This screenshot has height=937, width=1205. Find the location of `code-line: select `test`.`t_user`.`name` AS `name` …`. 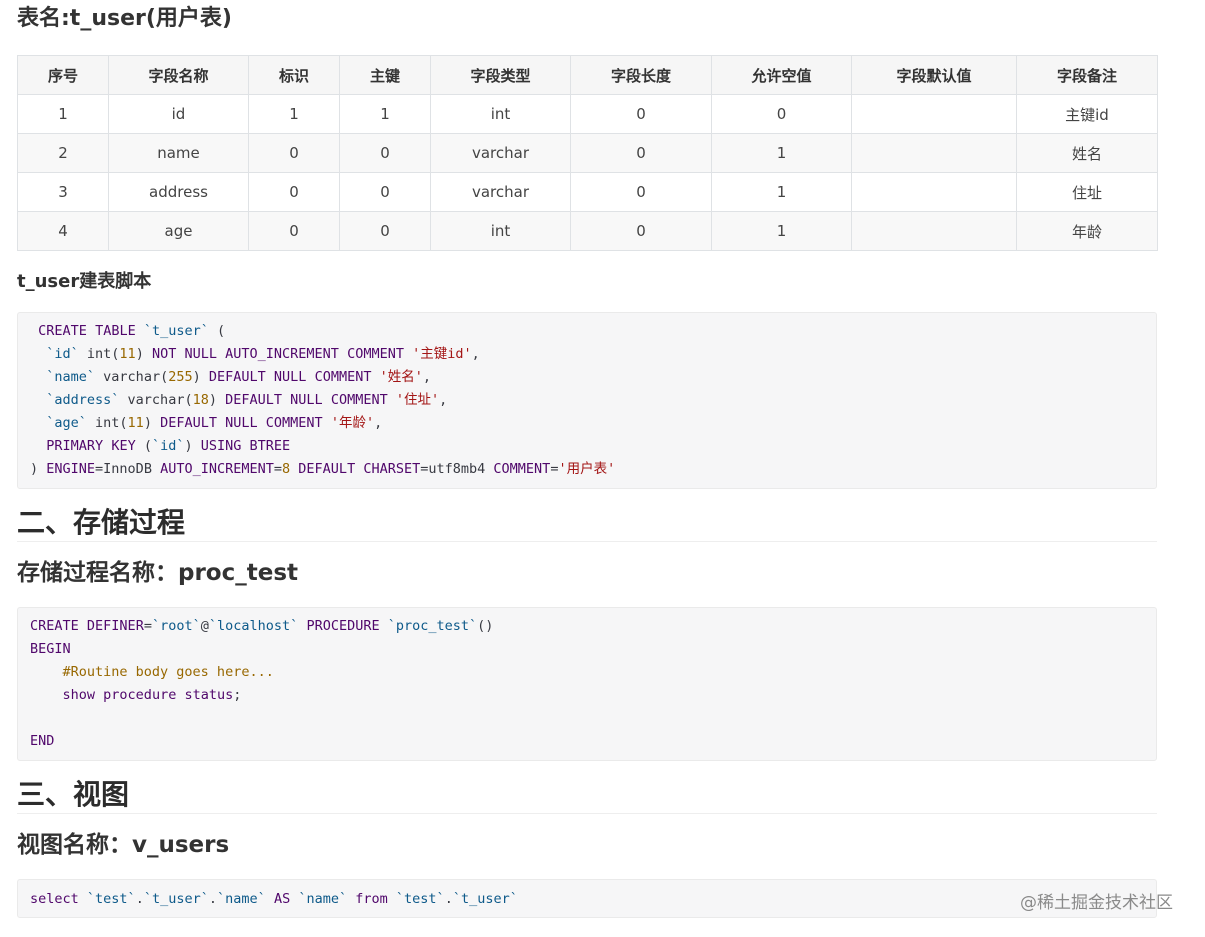

code-line: select `test`.`t_user`.`name` AS `name` … is located at coordinates (274, 899).